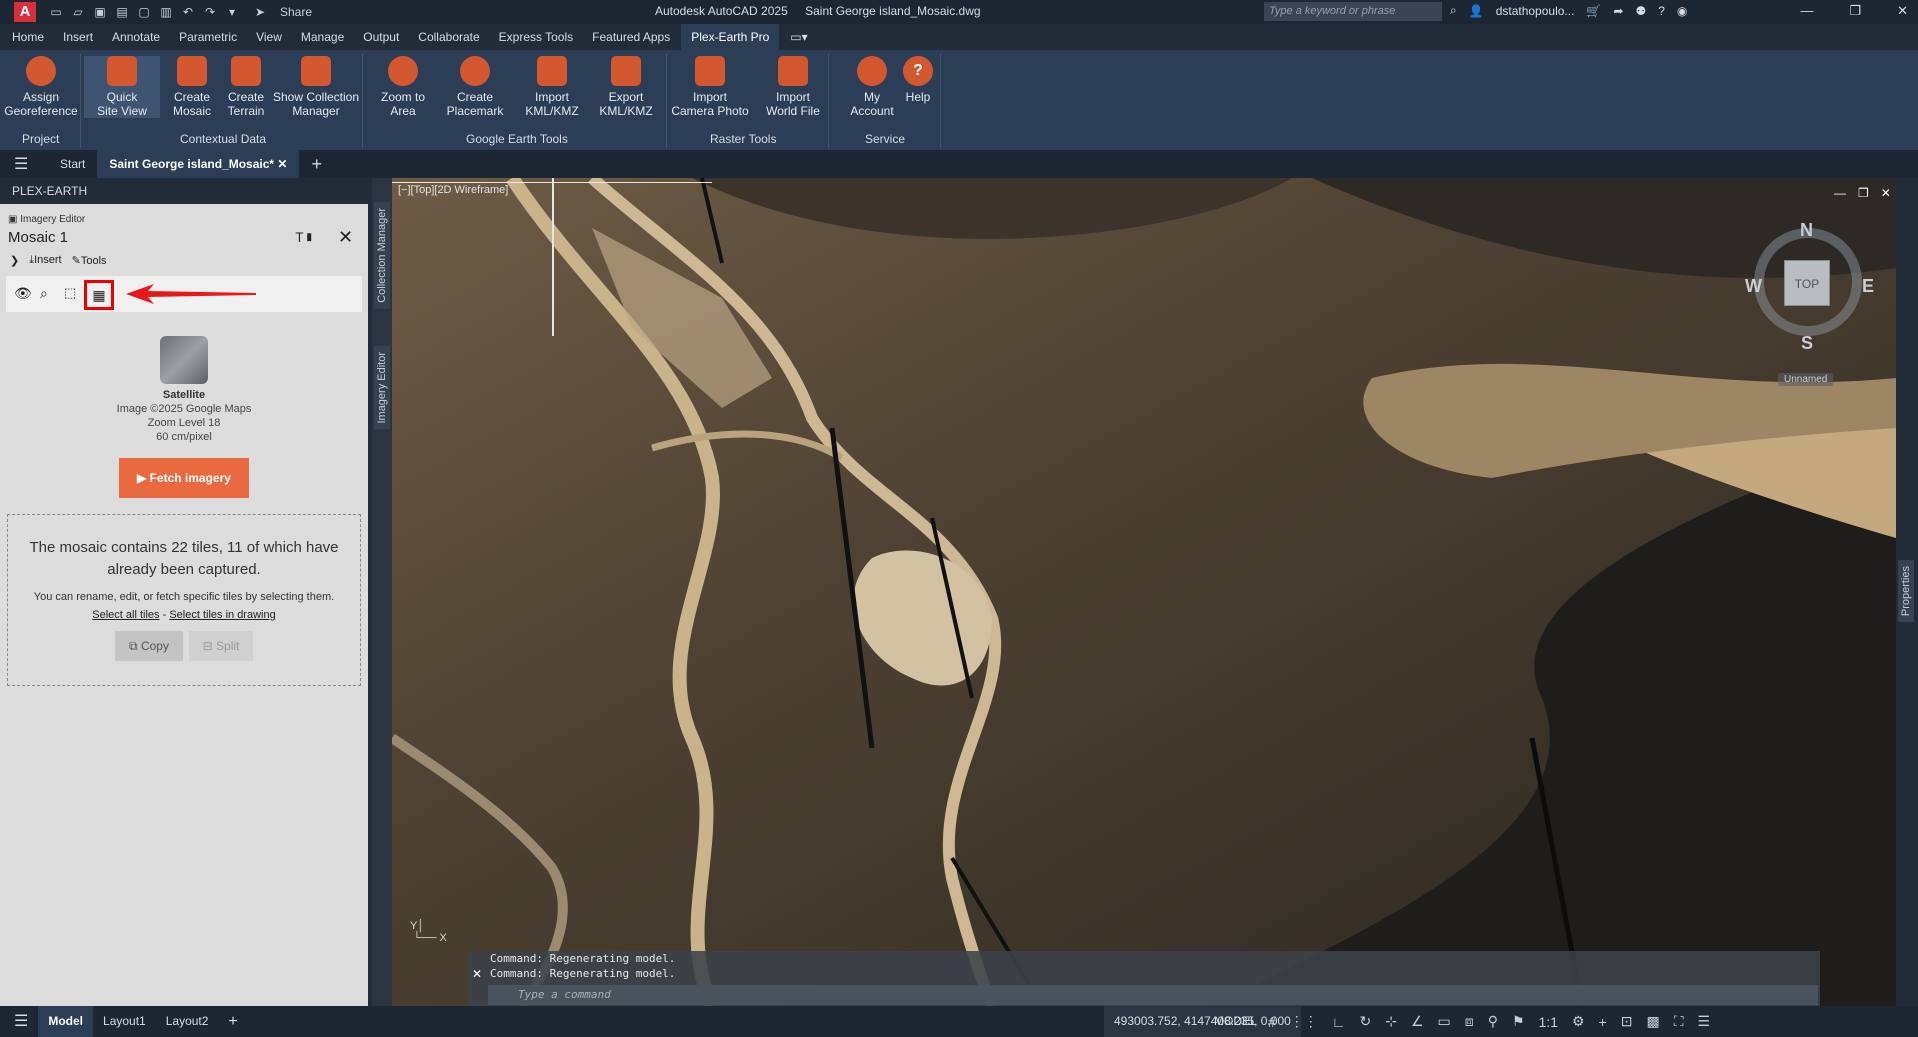 The width and height of the screenshot is (1918, 1037). I want to click on annotation-icon: ⚲, so click(1493, 1021).